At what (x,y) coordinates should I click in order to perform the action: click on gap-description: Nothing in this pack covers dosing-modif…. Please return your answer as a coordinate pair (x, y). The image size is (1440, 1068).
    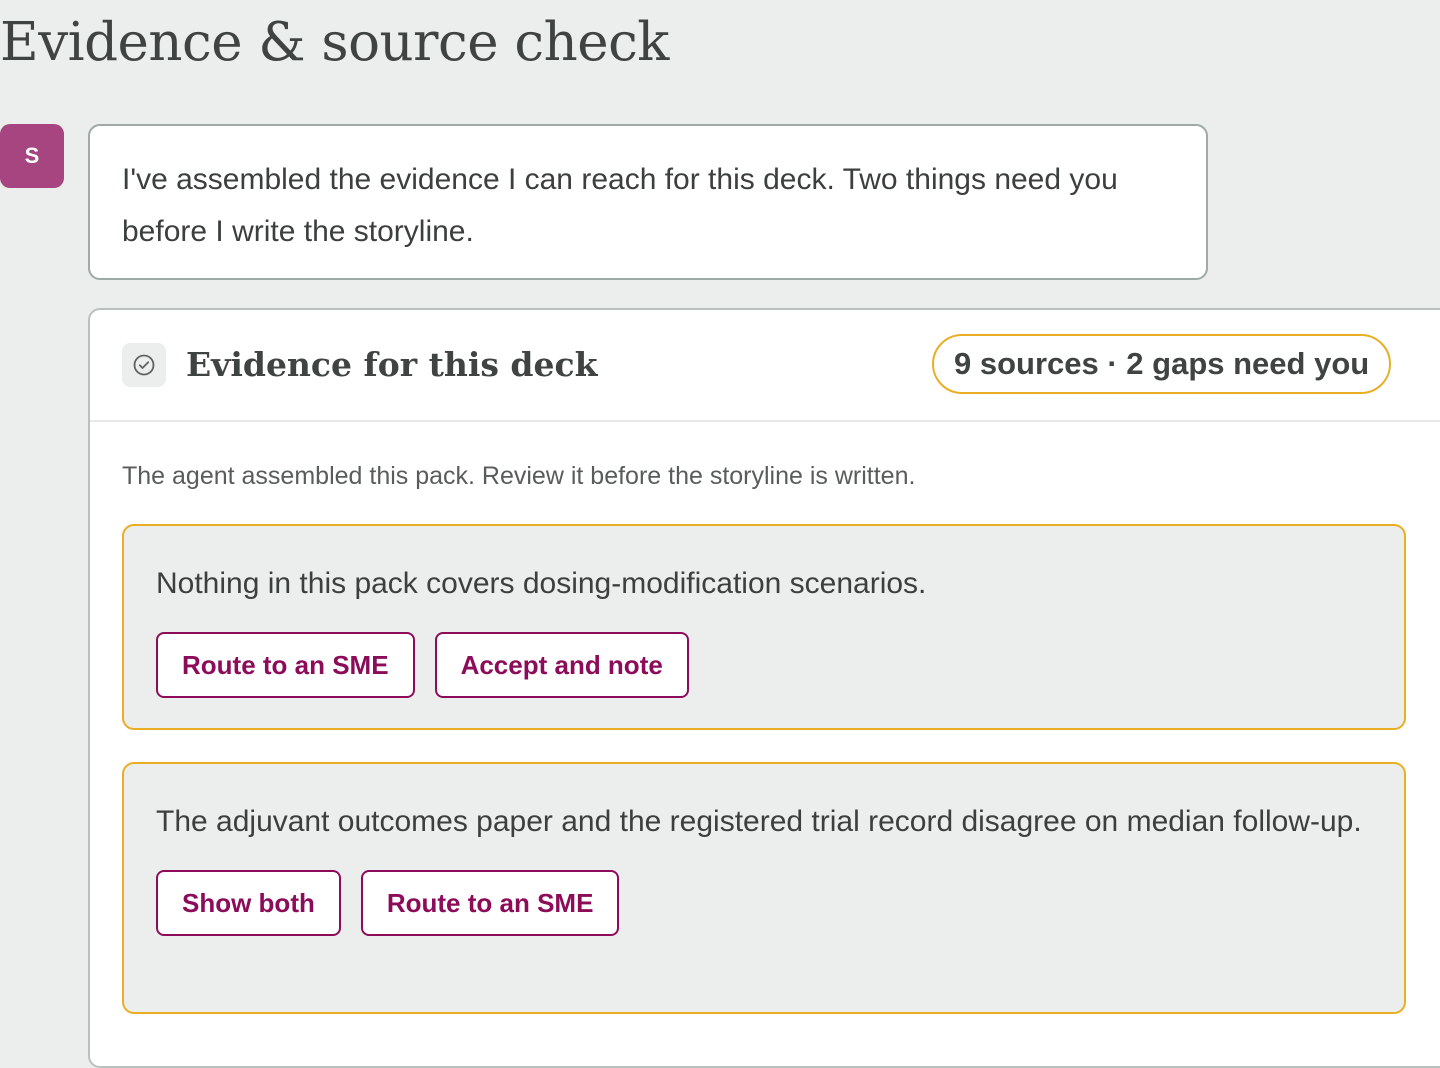
    Looking at the image, I should click on (541, 583).